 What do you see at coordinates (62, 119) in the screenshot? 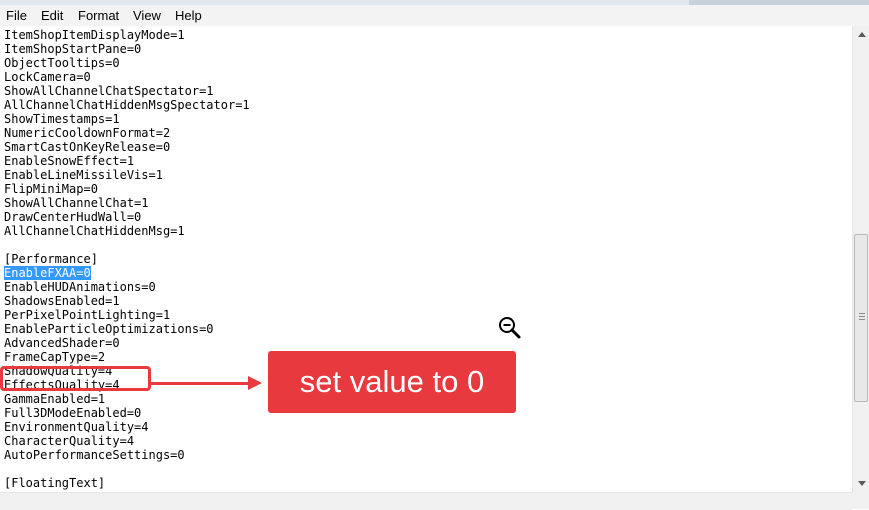
I see `text-line: ShowTimestamps=1` at bounding box center [62, 119].